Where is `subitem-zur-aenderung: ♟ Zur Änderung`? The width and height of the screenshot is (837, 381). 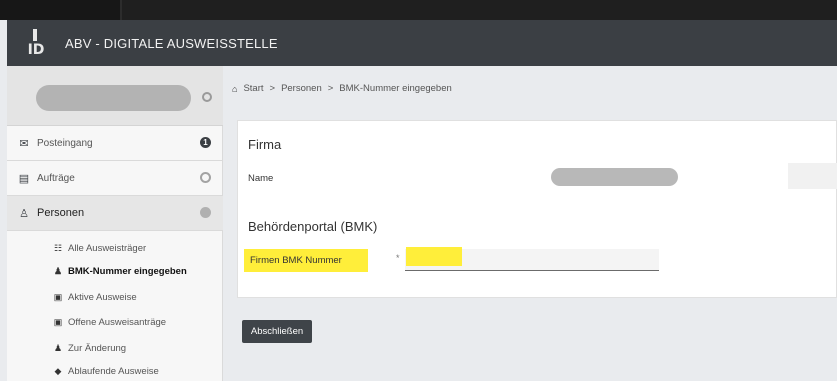
subitem-zur-aenderung: ♟ Zur Änderung is located at coordinates (88, 348).